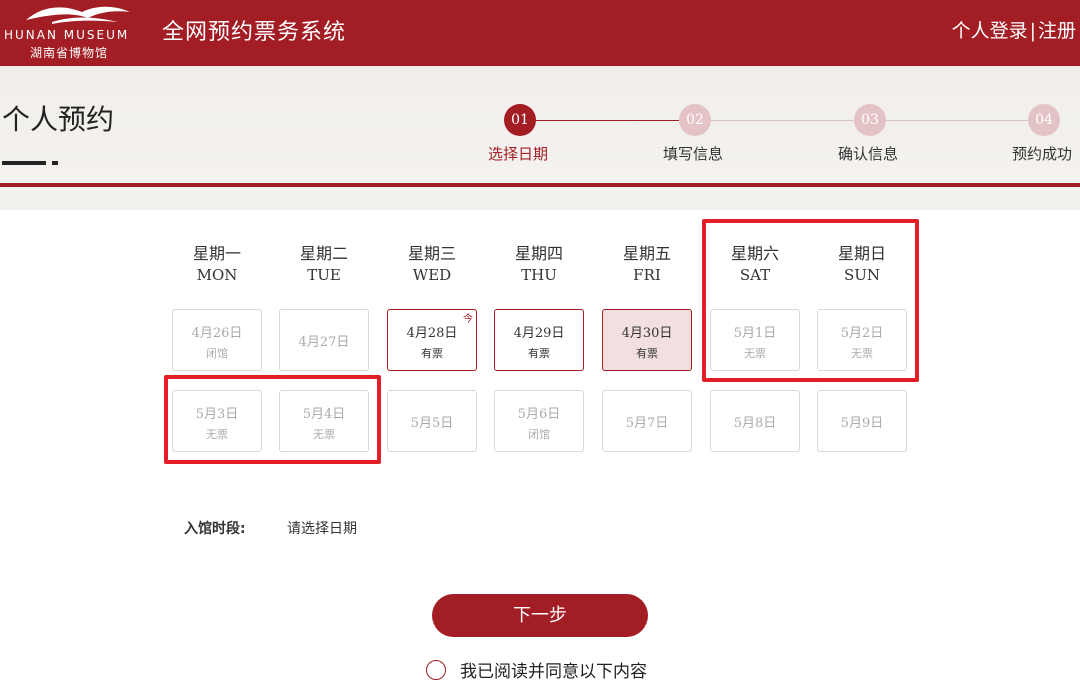 The image size is (1080, 692). What do you see at coordinates (810, 300) in the screenshot?
I see `weekend-highlight-box` at bounding box center [810, 300].